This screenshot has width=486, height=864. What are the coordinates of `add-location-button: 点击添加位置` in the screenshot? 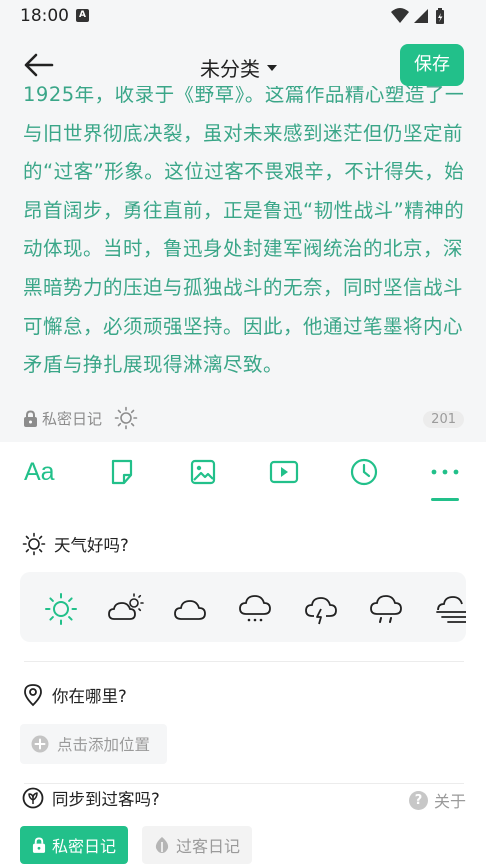 It's located at (93, 744).